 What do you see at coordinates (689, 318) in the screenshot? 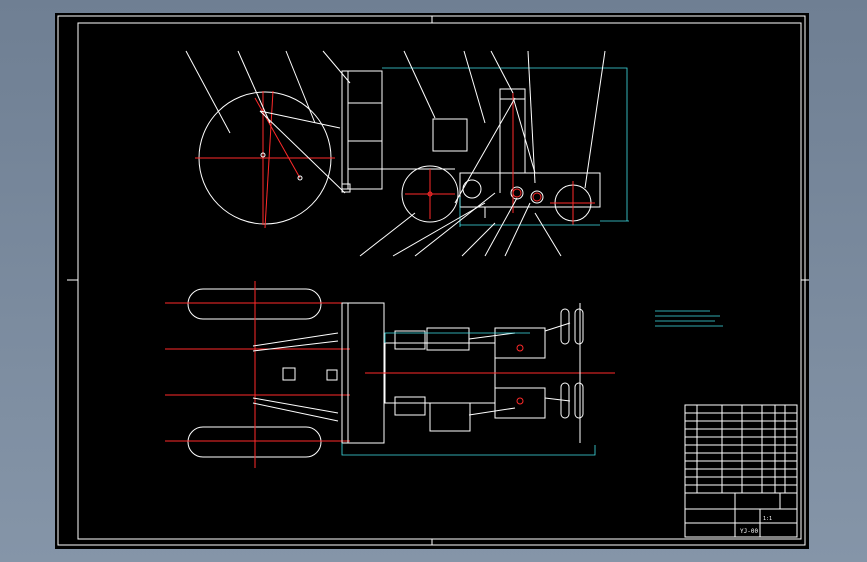
I see `technical-notes` at bounding box center [689, 318].